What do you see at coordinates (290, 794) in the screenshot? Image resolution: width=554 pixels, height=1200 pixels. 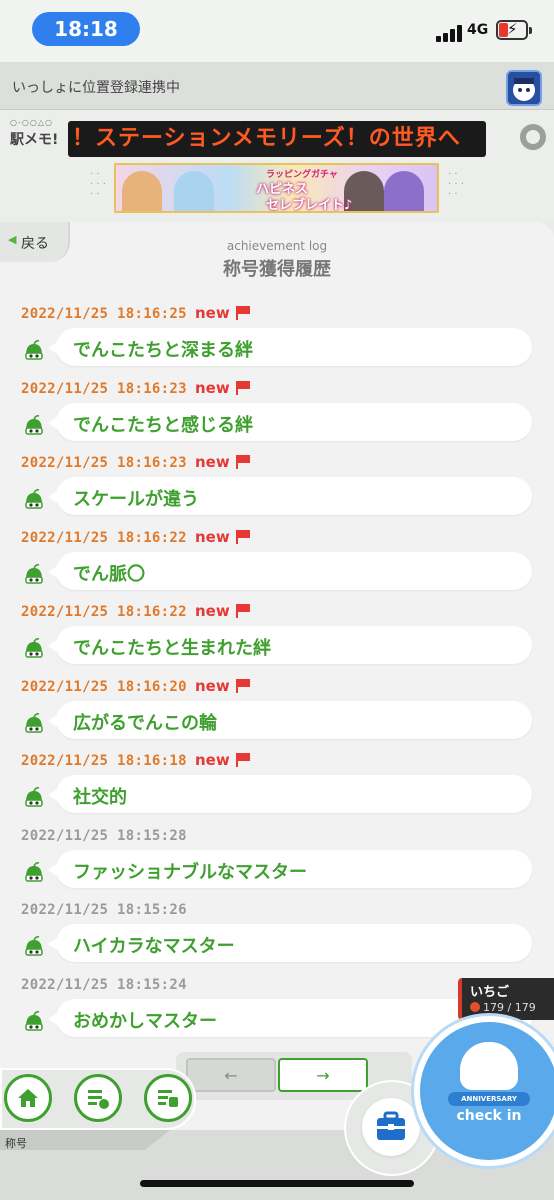 I see `entry-title-bubble: 社交的` at bounding box center [290, 794].